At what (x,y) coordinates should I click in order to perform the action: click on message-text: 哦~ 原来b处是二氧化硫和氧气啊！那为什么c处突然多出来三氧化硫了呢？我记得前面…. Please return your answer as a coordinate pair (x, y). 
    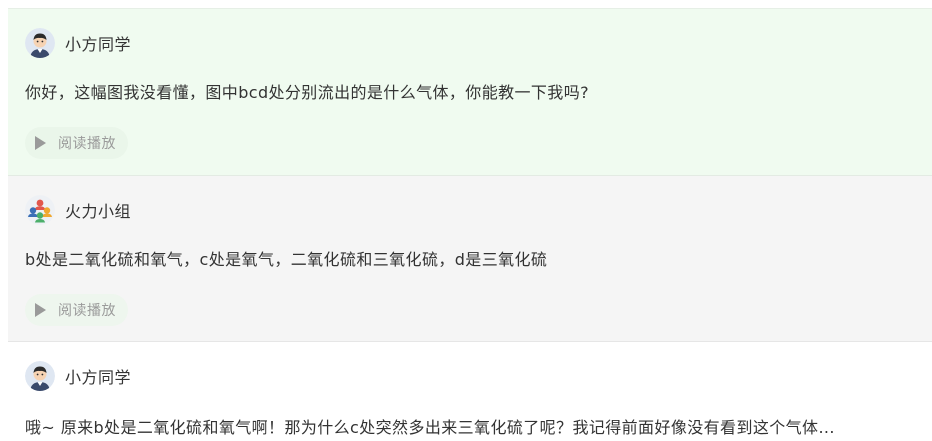
    Looking at the image, I should click on (430, 427).